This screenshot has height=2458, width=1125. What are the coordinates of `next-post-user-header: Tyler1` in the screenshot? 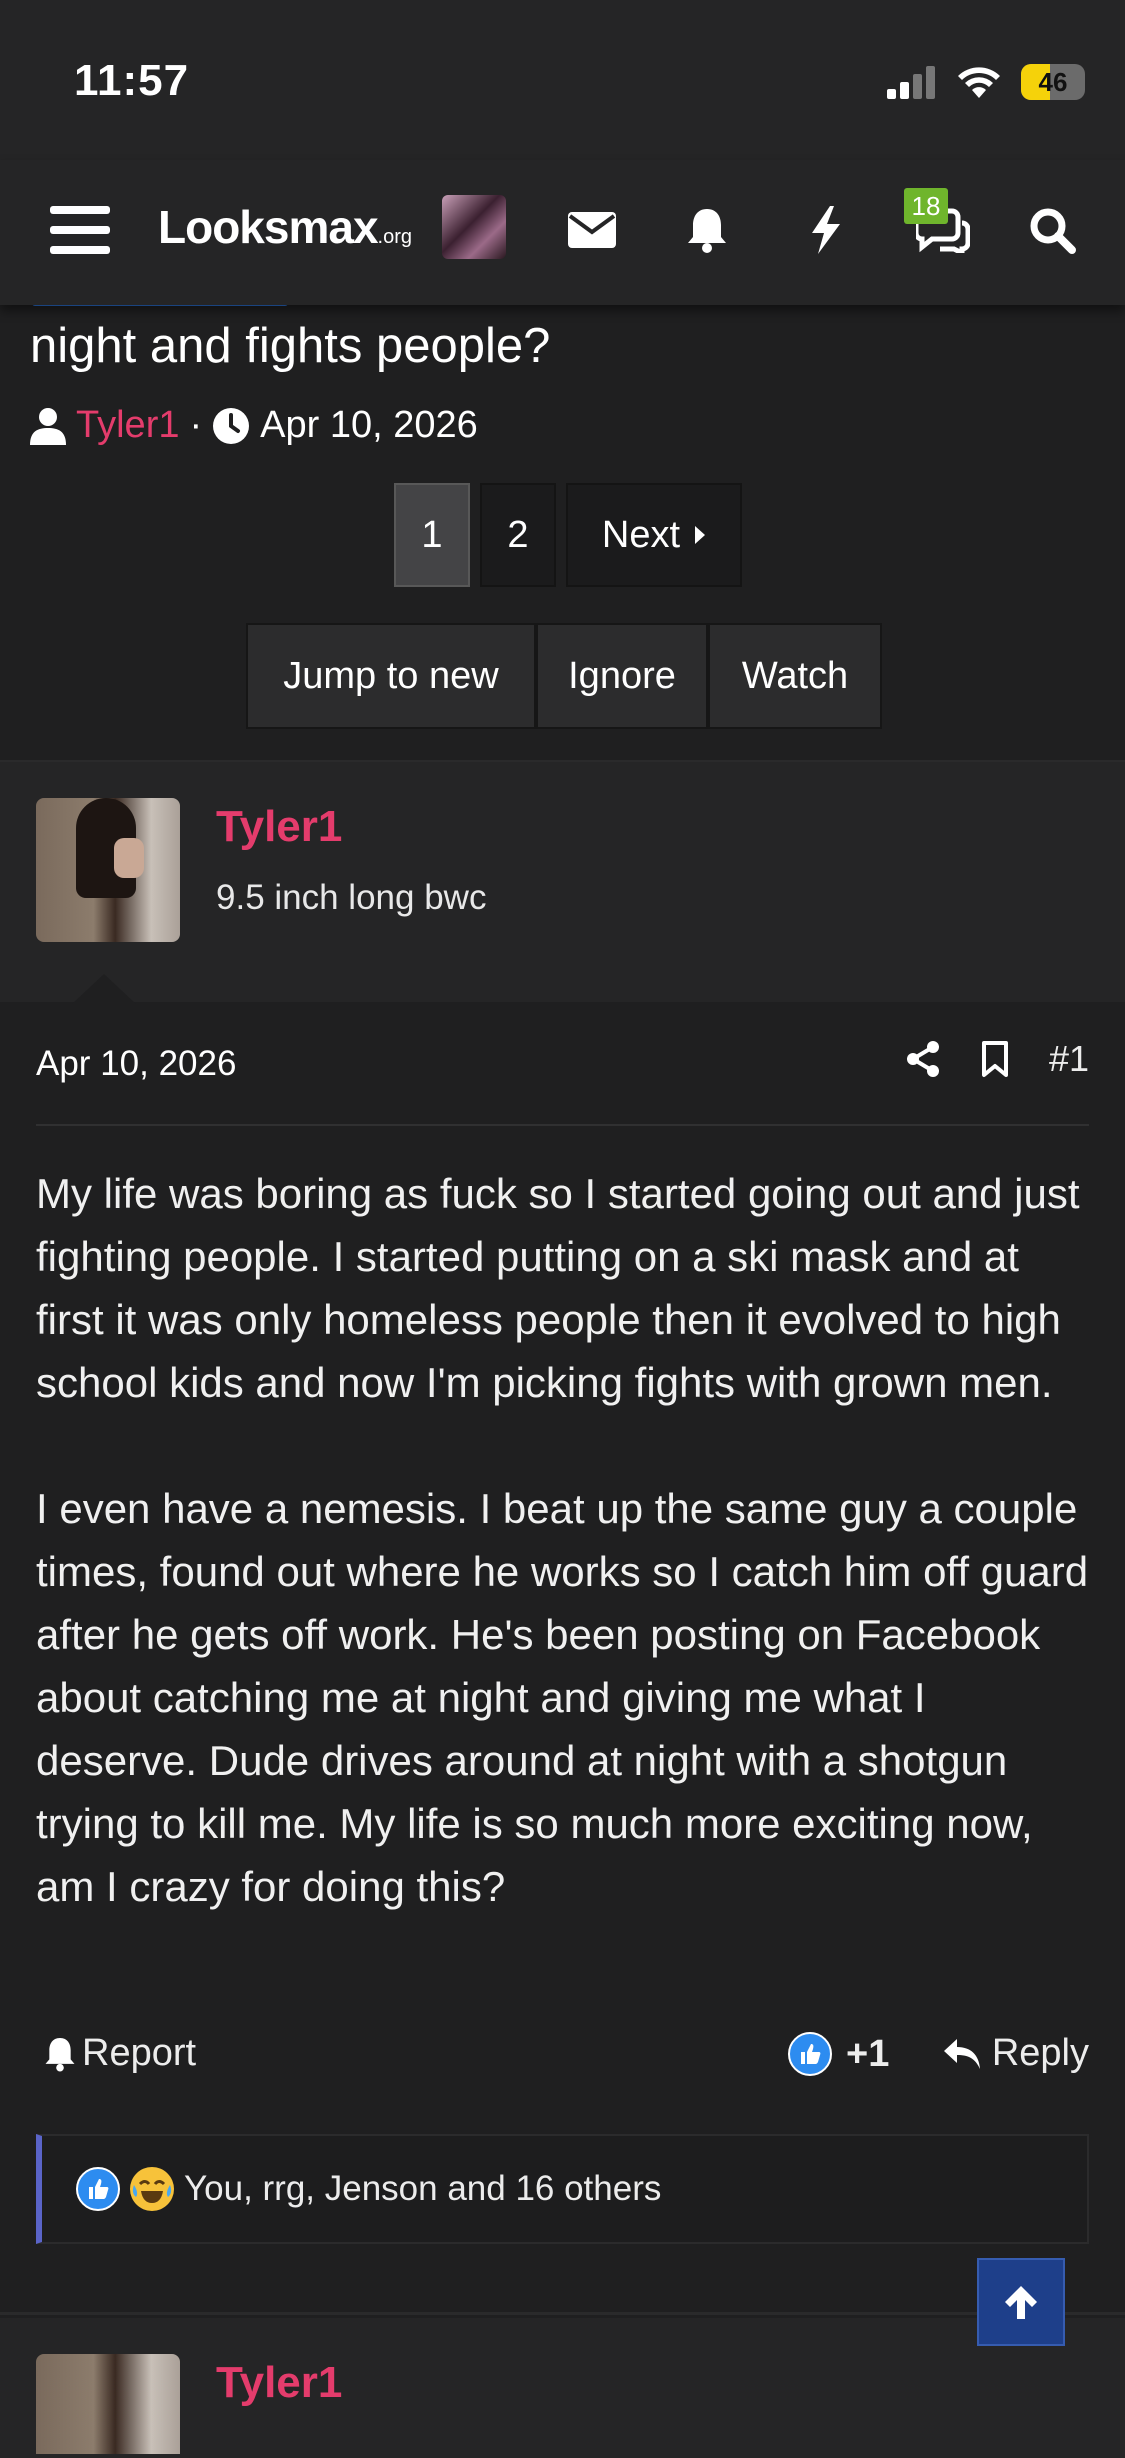 It's located at (562, 2388).